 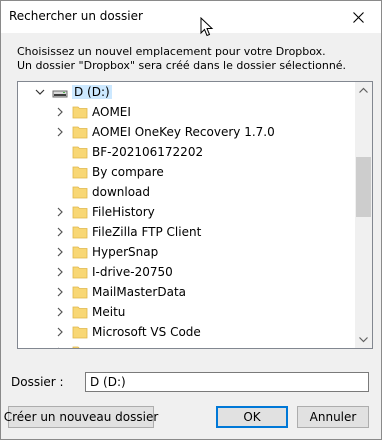 I want to click on scroll-up-icon, so click(x=363, y=90).